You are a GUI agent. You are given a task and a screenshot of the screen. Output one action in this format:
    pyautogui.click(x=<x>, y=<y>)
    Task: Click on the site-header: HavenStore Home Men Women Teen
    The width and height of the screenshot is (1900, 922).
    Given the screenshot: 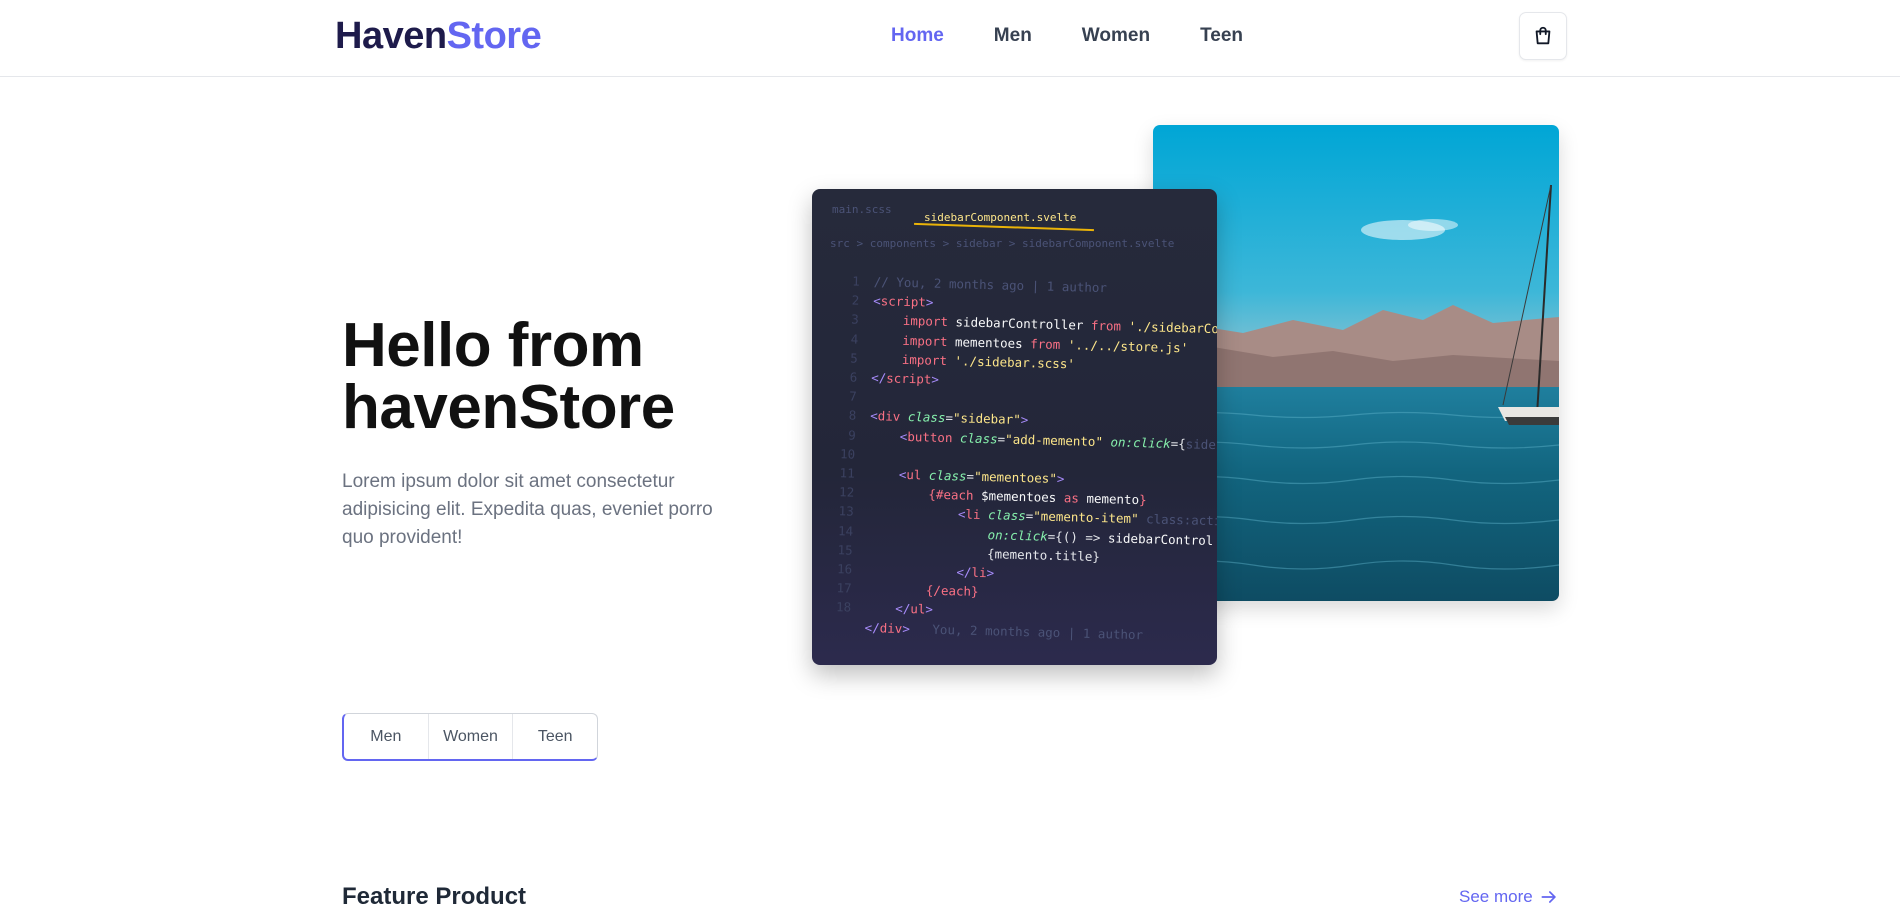 What is the action you would take?
    pyautogui.click(x=950, y=38)
    